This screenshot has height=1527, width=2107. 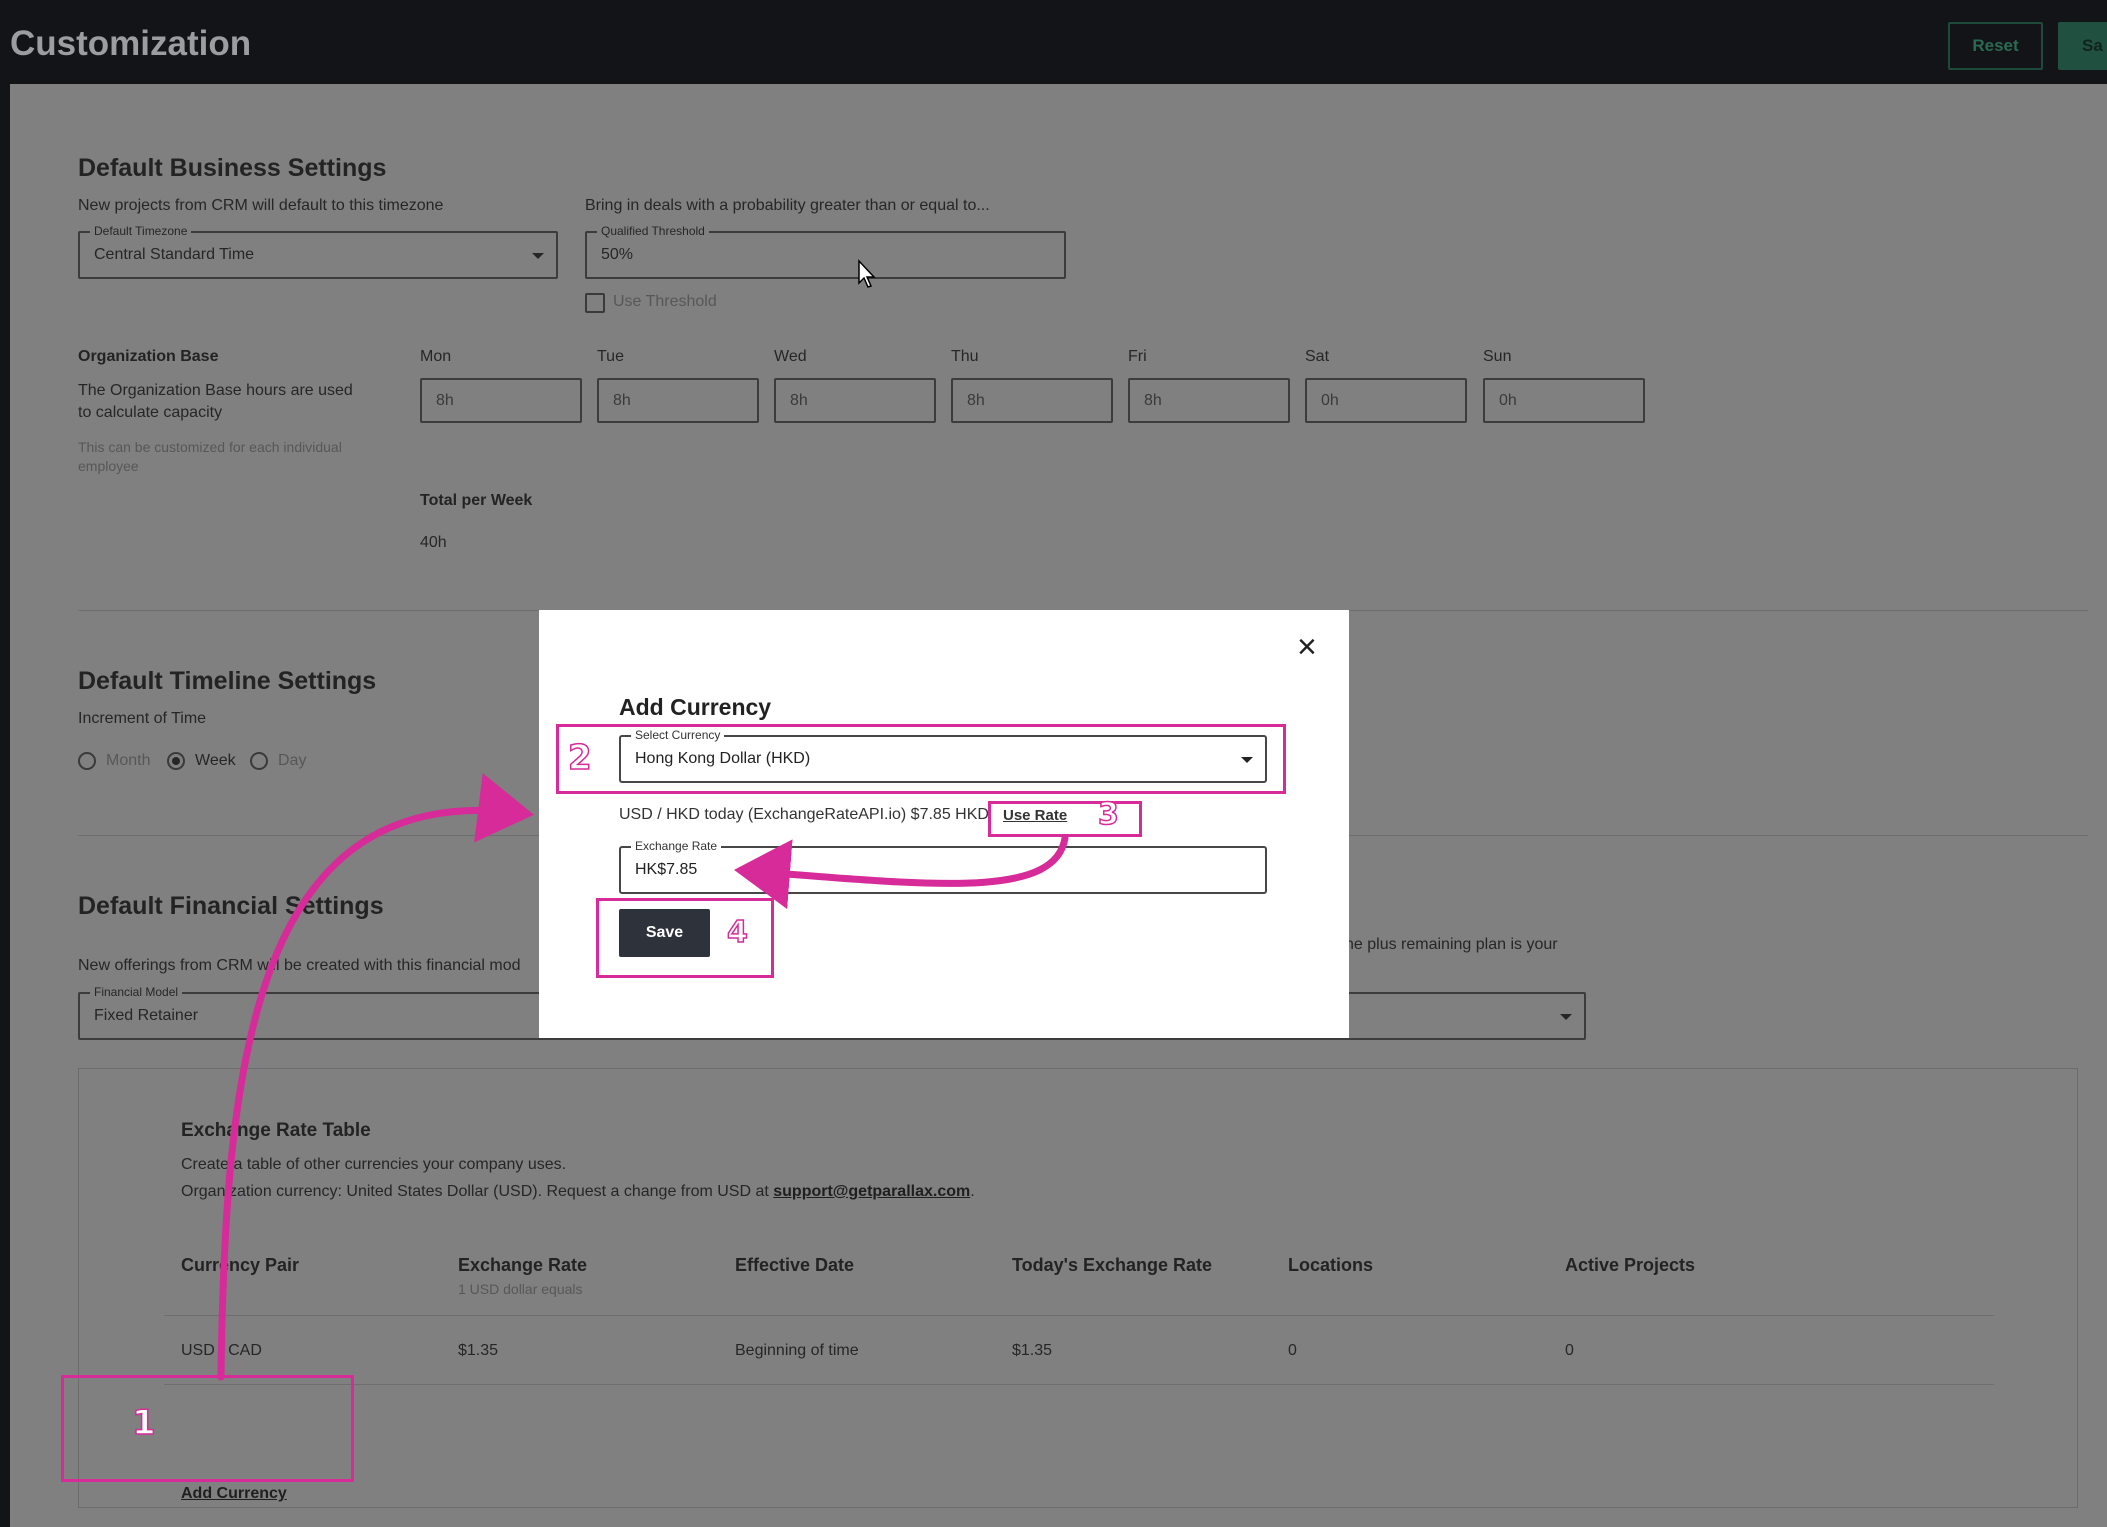 What do you see at coordinates (901, 872) in the screenshot?
I see `arrow-3-to-rate` at bounding box center [901, 872].